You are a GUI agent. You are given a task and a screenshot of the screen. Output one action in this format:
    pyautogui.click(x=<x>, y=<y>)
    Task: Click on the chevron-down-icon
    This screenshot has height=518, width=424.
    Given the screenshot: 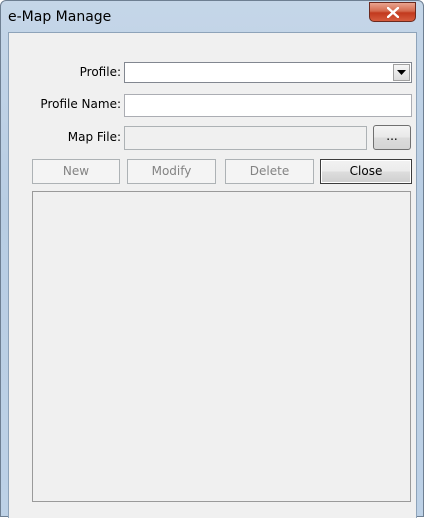 What is the action you would take?
    pyautogui.click(x=401, y=72)
    